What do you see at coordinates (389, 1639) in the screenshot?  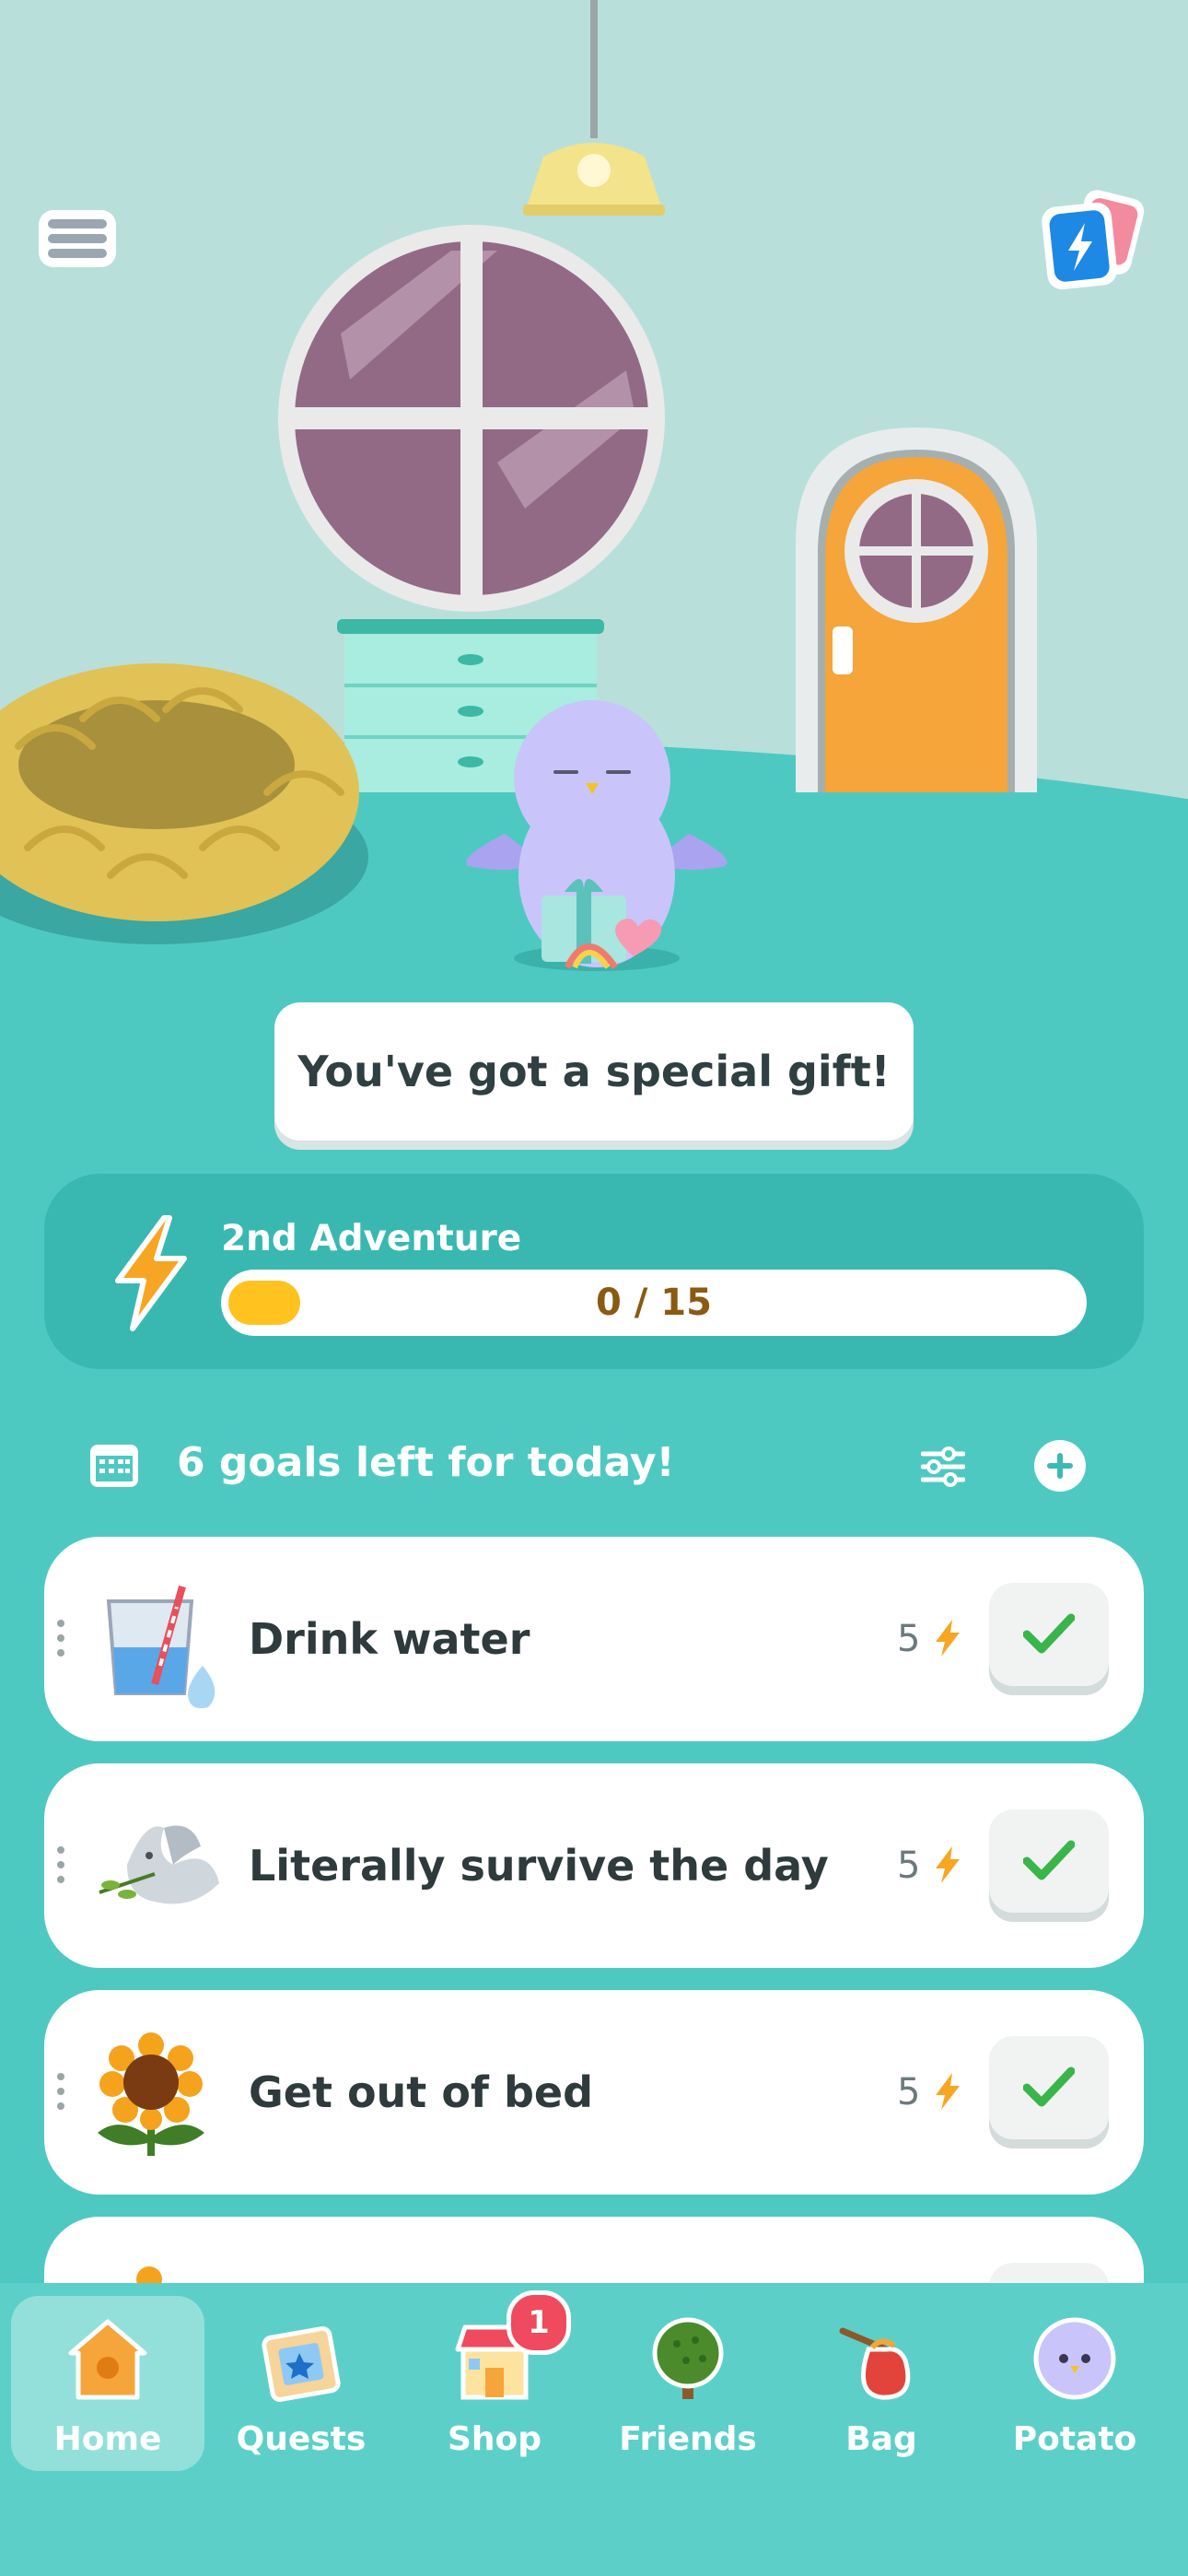 I see `goal-label: Drink water` at bounding box center [389, 1639].